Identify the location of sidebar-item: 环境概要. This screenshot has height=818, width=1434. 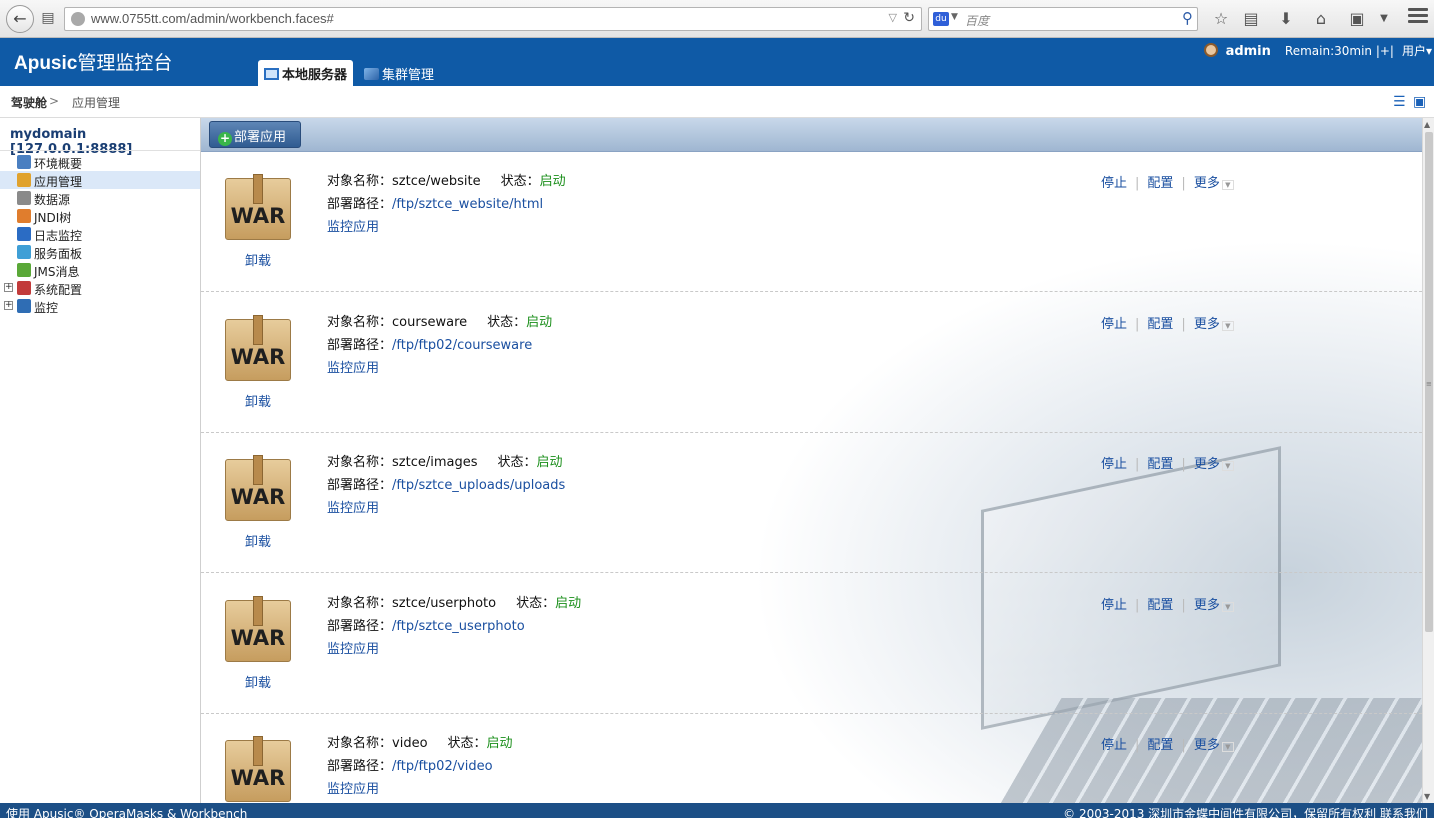
(100, 162).